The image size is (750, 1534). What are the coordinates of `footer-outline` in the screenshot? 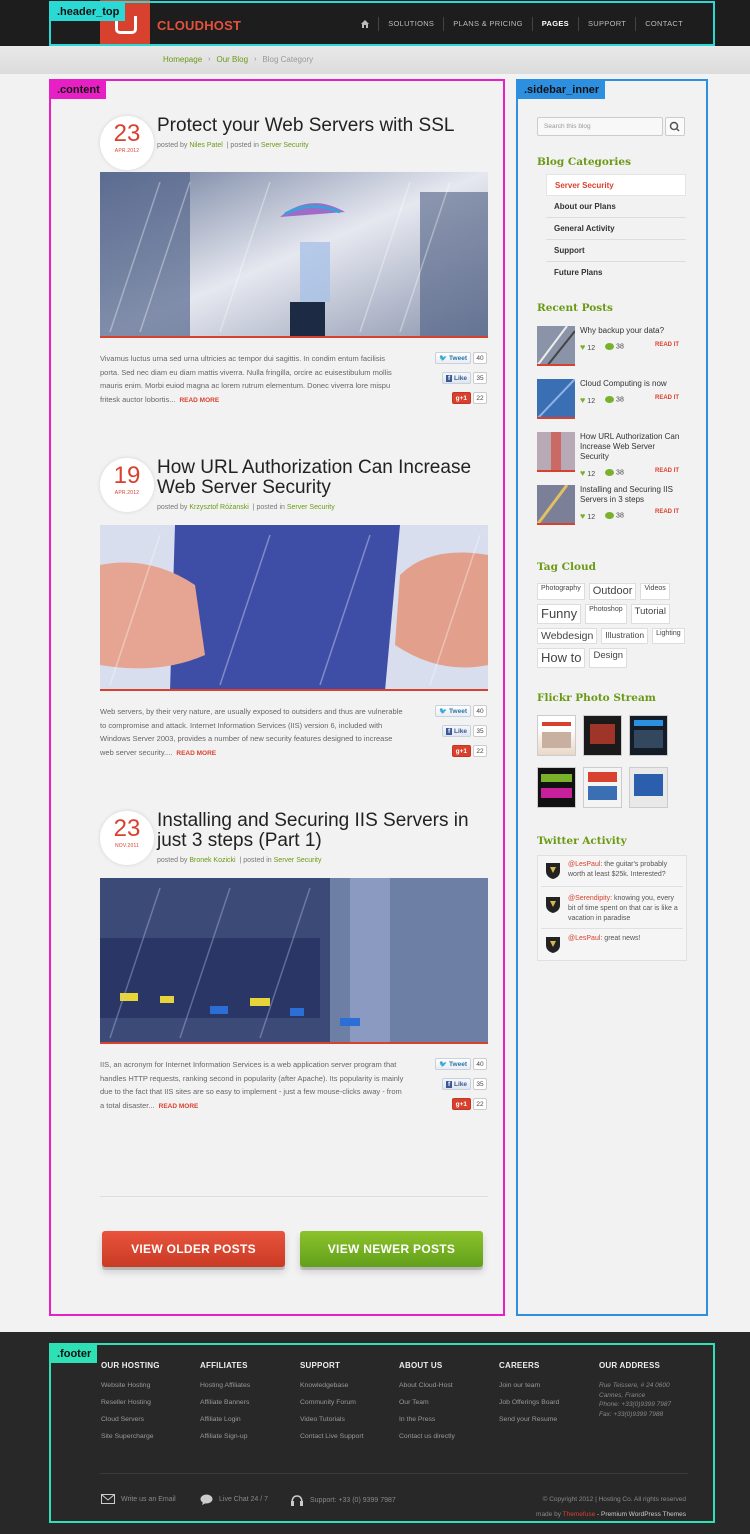 It's located at (382, 1433).